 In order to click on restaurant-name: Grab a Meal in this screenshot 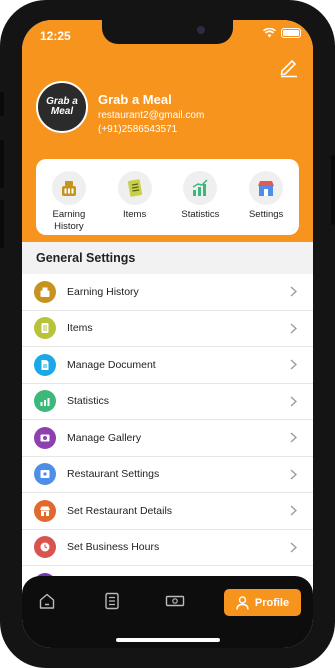, I will do `click(135, 99)`.